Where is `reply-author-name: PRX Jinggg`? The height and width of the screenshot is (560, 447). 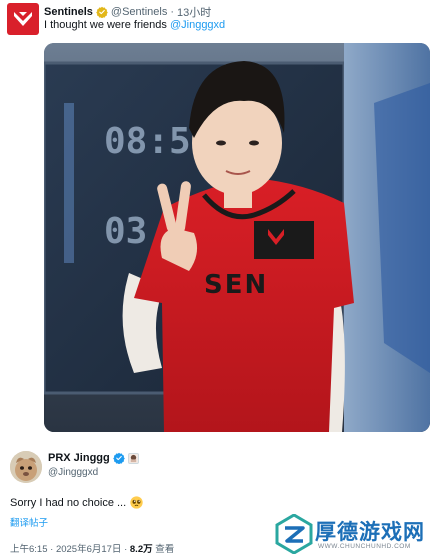 reply-author-name: PRX Jinggg is located at coordinates (79, 458).